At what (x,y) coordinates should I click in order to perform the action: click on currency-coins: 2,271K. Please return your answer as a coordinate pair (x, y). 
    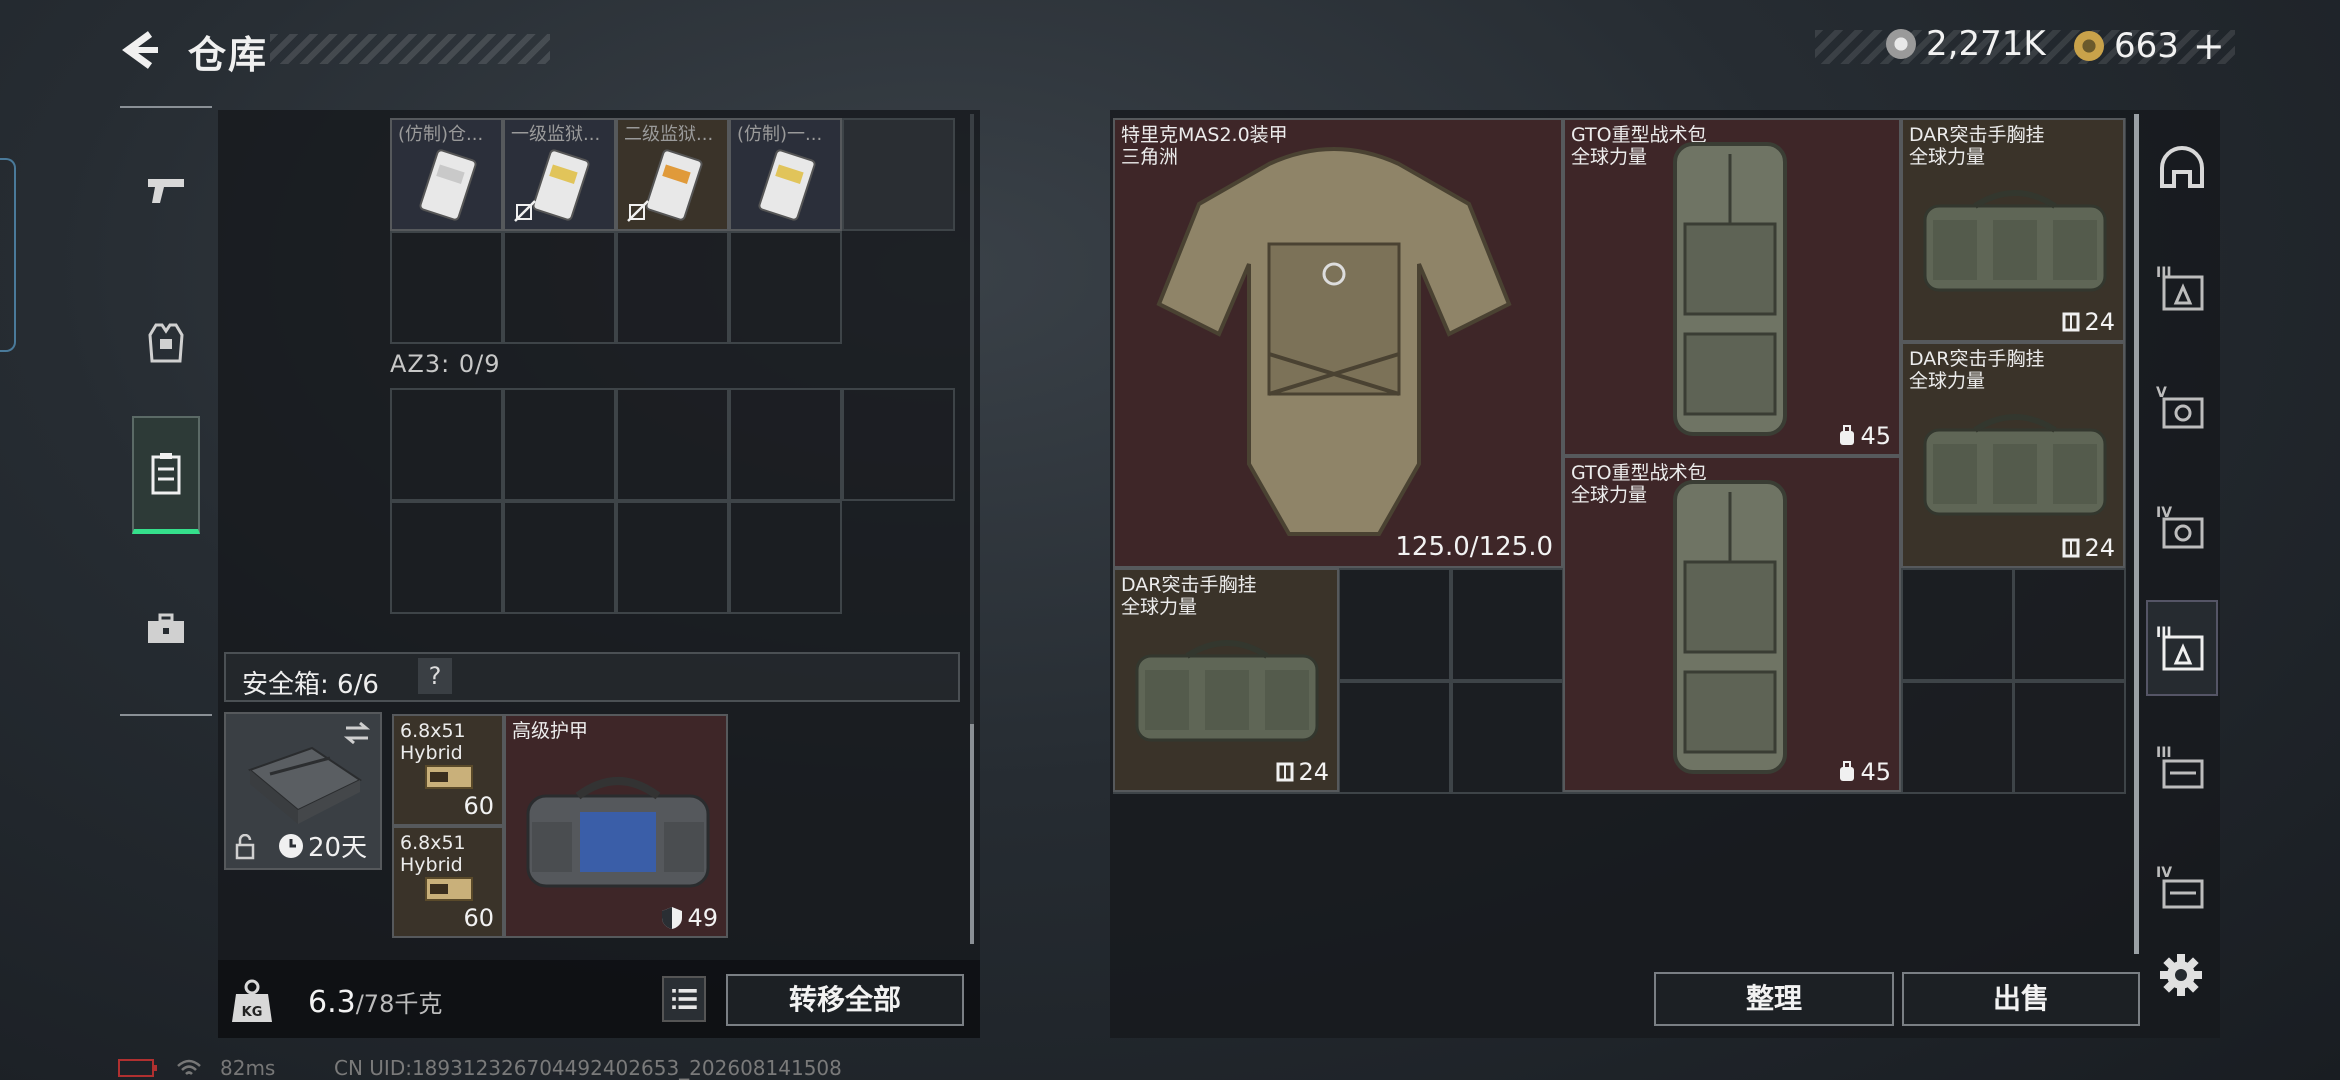
    Looking at the image, I should click on (1966, 44).